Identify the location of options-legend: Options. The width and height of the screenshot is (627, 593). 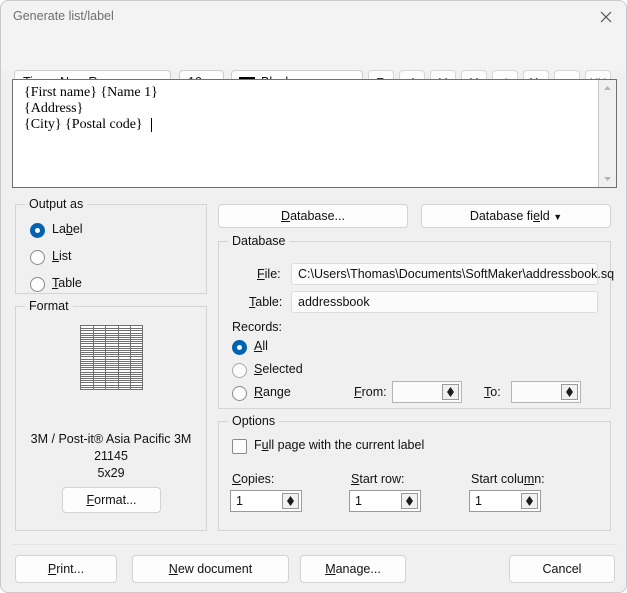
(254, 421).